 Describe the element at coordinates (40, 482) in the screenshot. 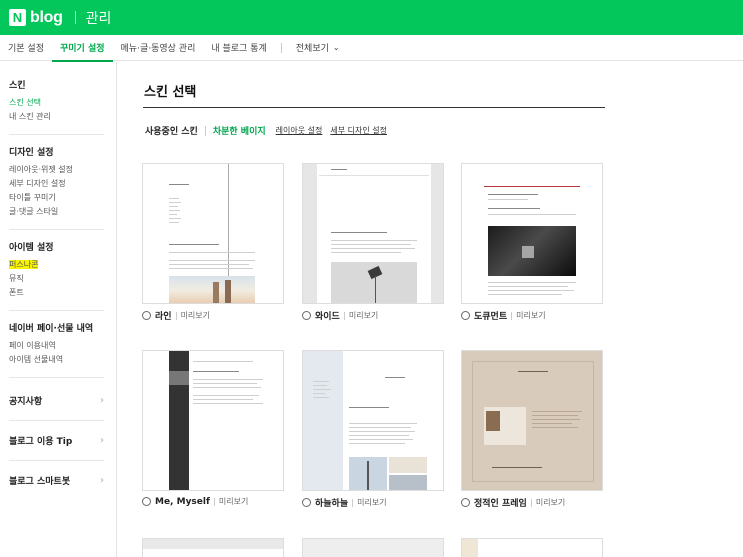

I see `sidebar-link-label: 블로그 스마트봇` at that location.